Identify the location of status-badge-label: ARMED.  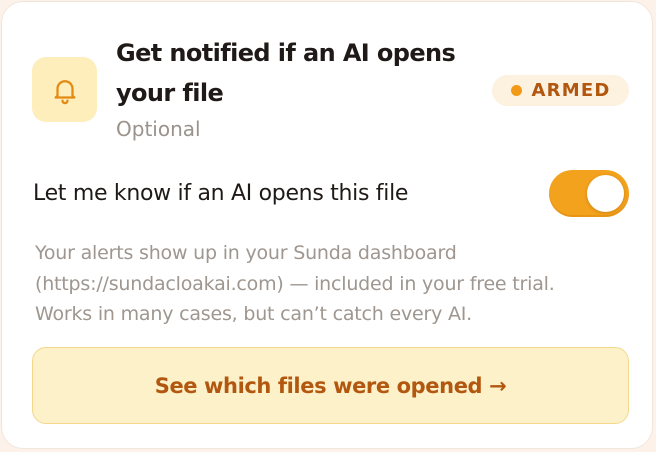
(571, 90).